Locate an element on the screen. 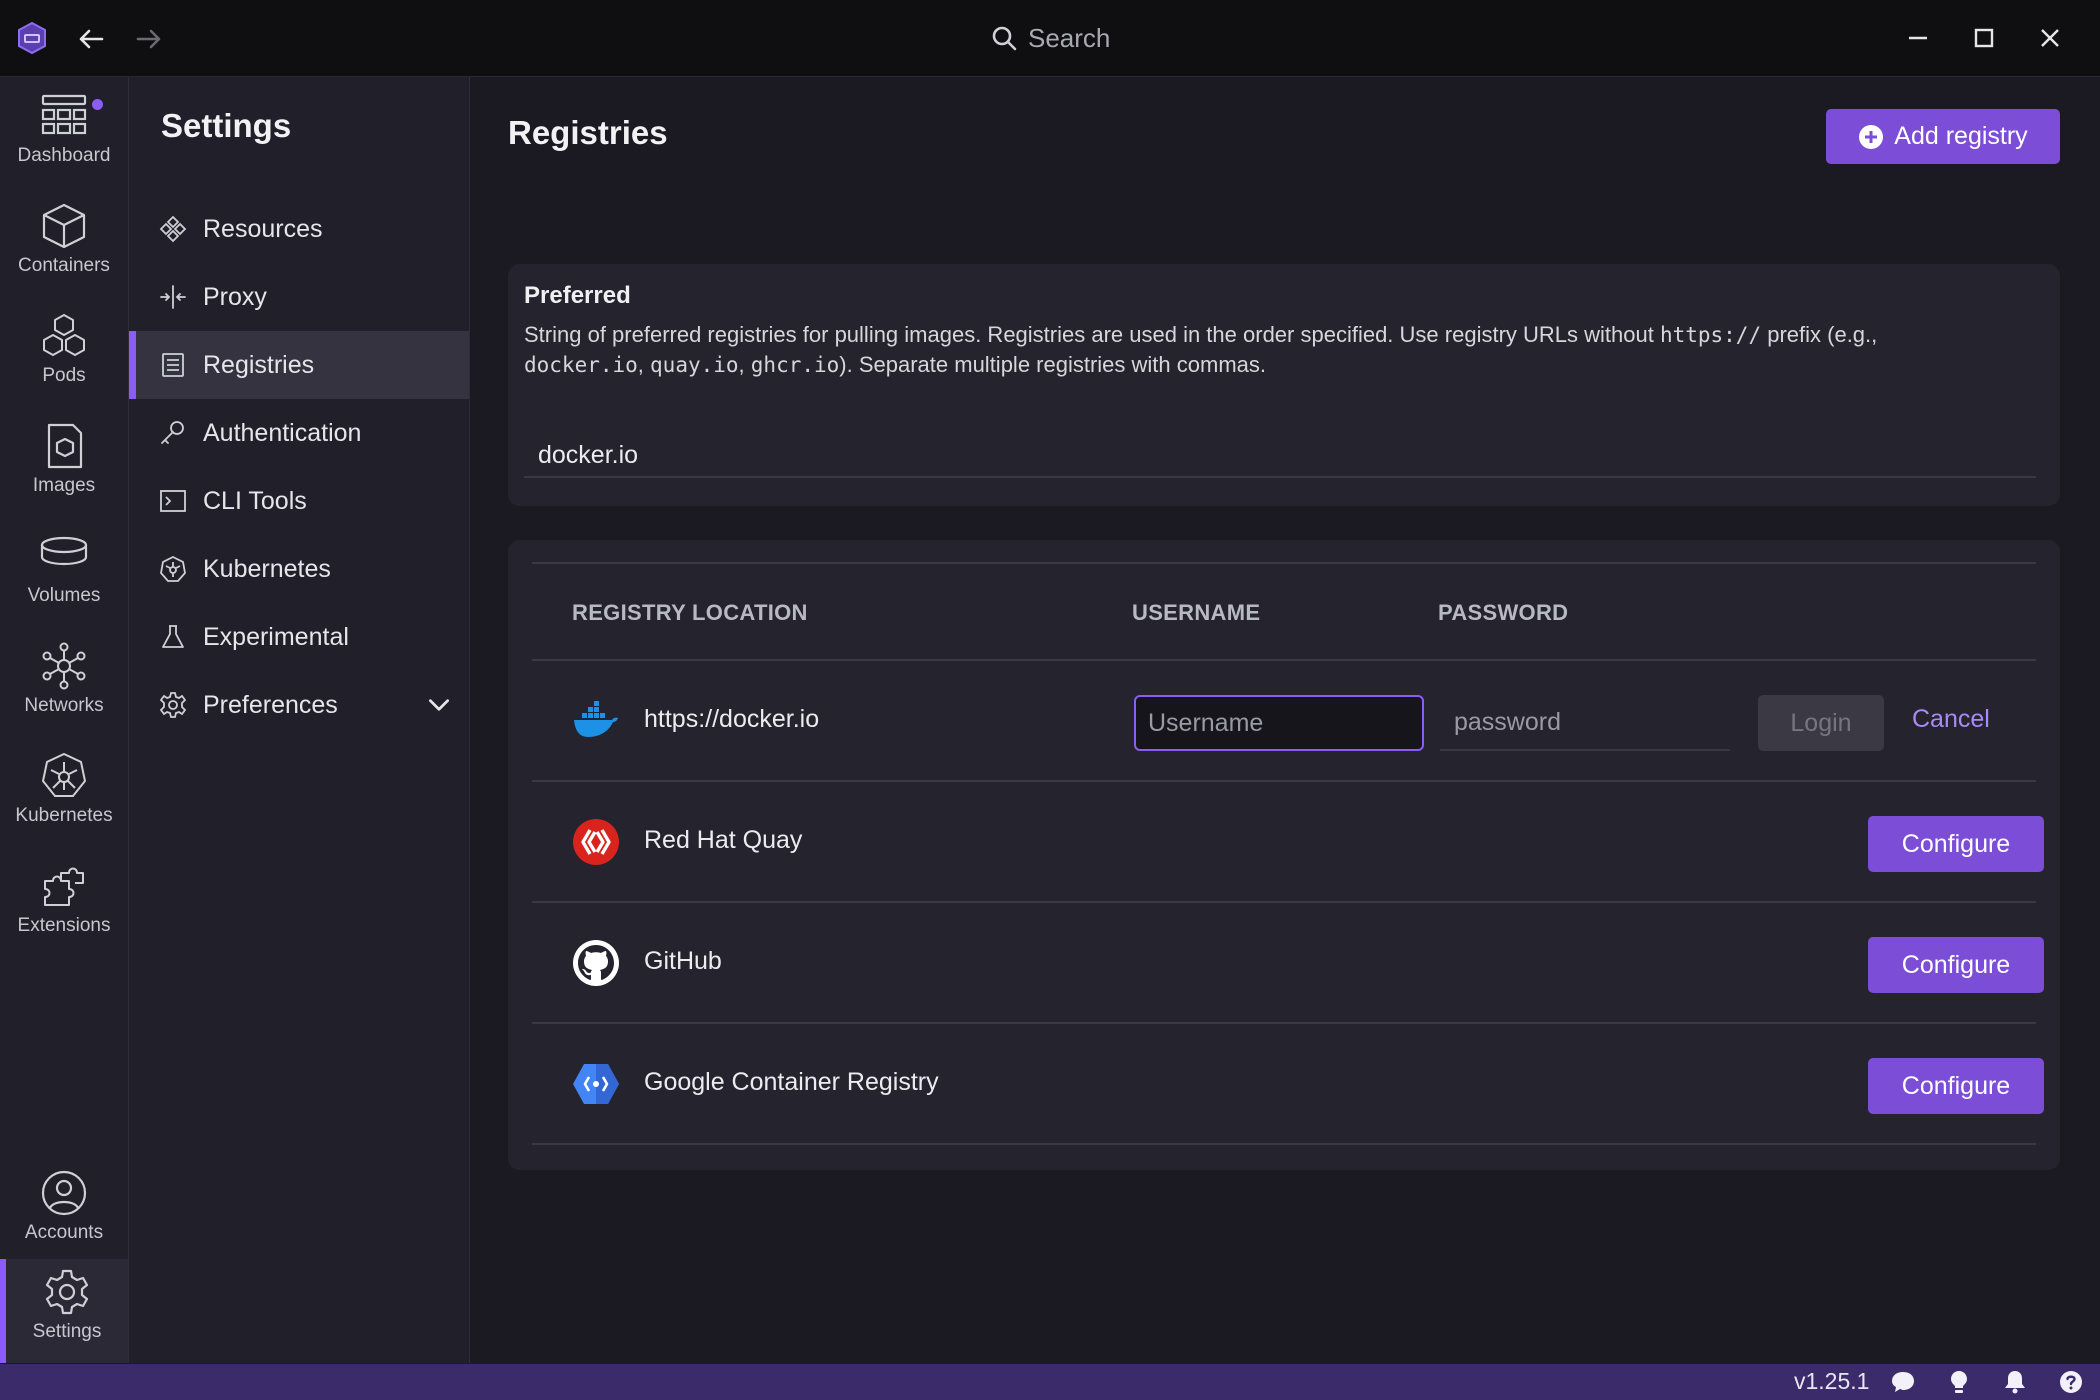 This screenshot has width=2100, height=1400. maximize-icon is located at coordinates (1984, 38).